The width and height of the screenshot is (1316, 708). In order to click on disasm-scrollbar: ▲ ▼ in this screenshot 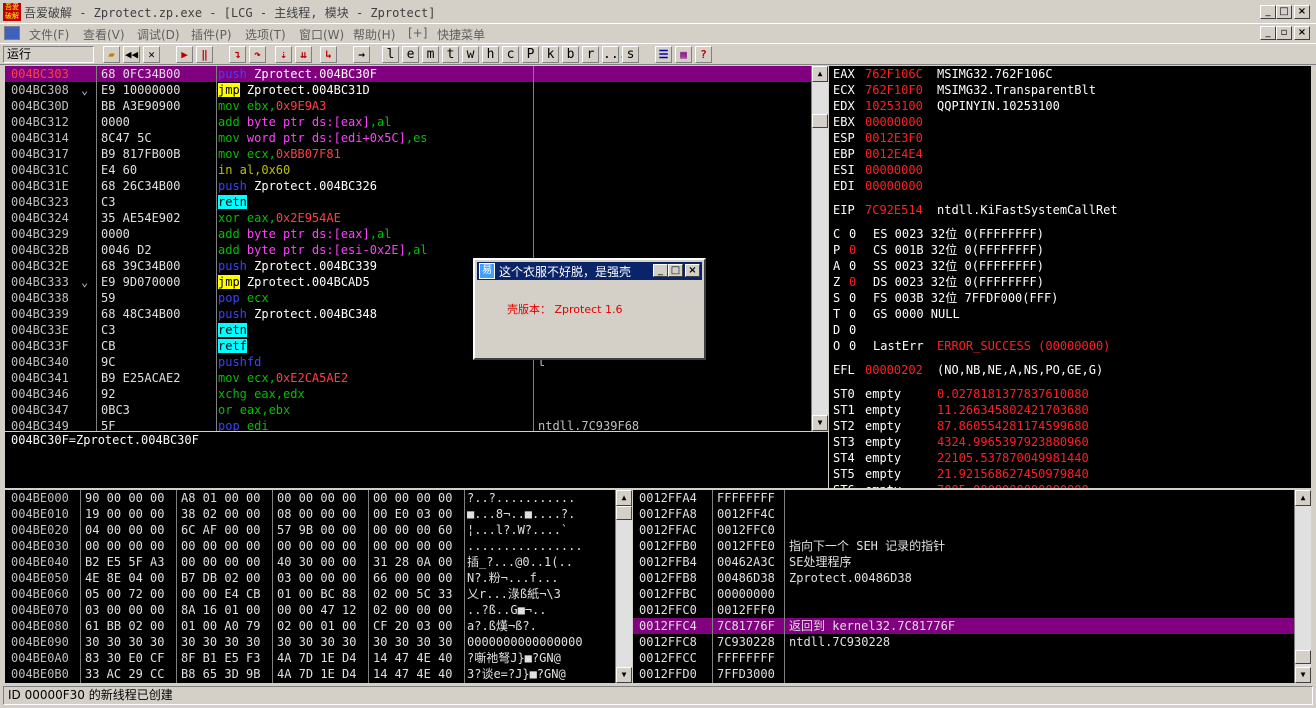, I will do `click(819, 248)`.